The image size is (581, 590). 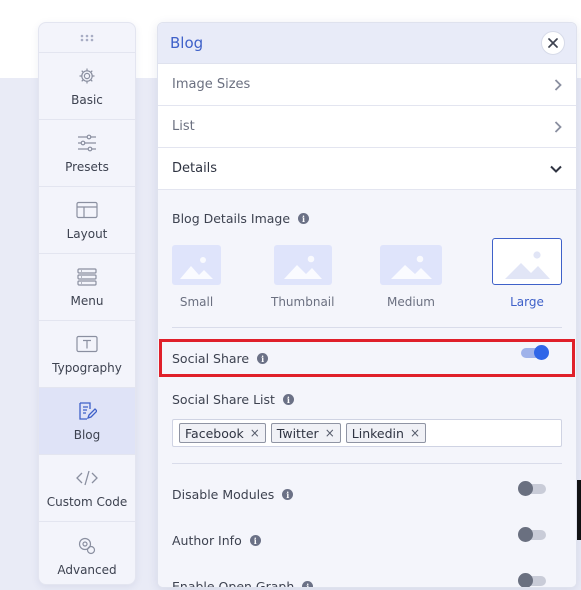 I want to click on section-details: Details, so click(x=367, y=169).